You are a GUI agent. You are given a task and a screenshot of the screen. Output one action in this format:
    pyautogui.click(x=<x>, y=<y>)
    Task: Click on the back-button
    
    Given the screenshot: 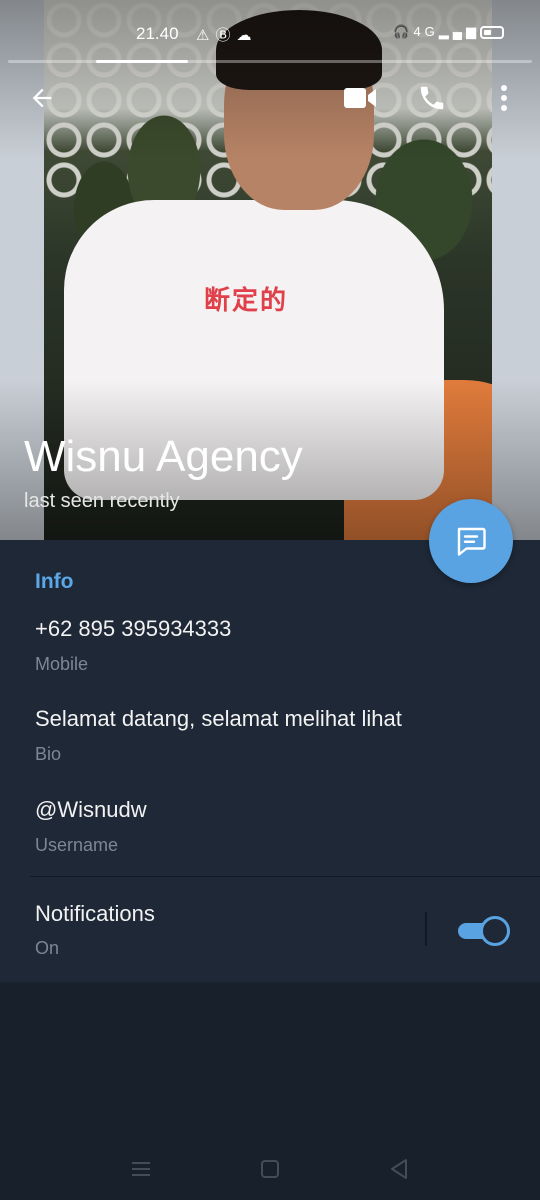 What is the action you would take?
    pyautogui.click(x=42, y=98)
    